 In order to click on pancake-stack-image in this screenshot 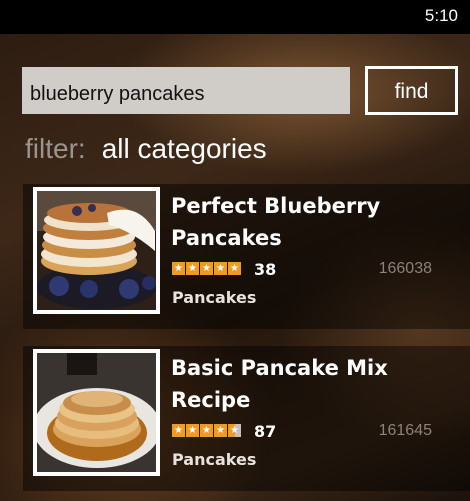, I will do `click(96, 412)`.